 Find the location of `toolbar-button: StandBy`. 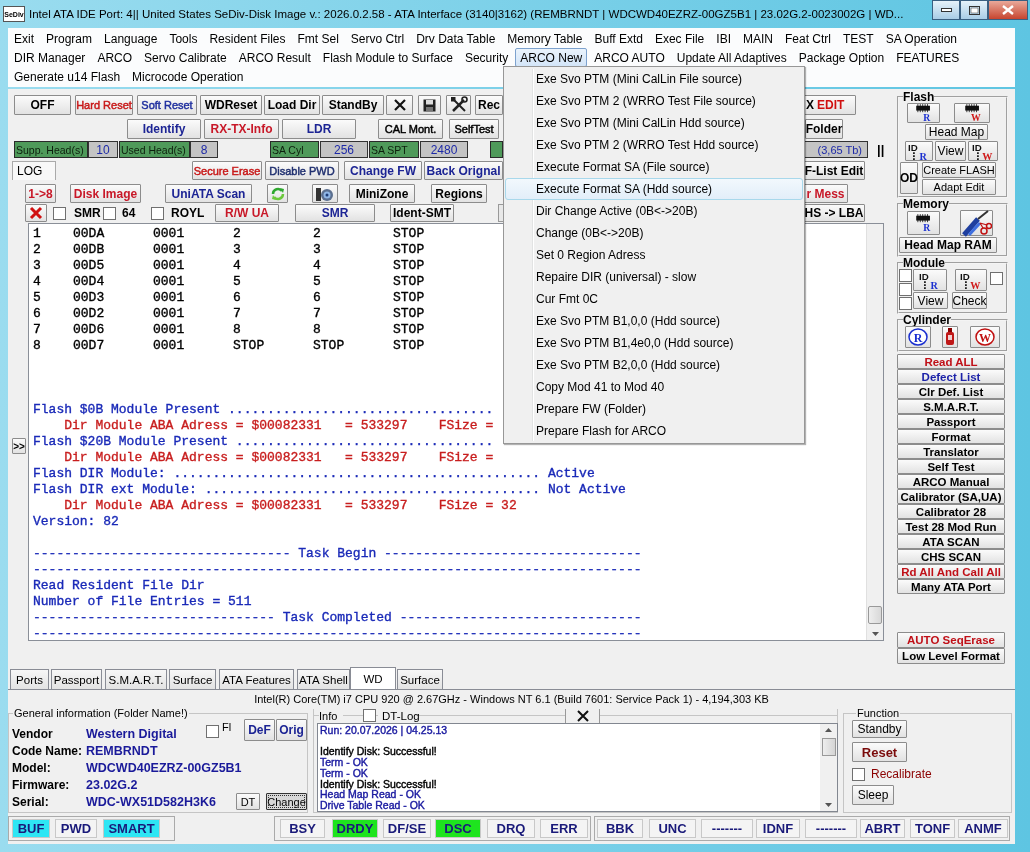

toolbar-button: StandBy is located at coordinates (353, 105).